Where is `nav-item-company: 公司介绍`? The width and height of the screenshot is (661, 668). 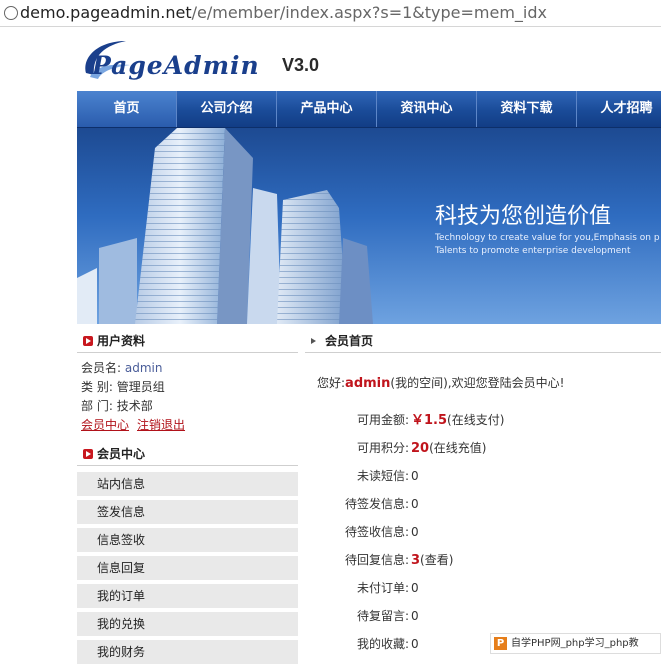 nav-item-company: 公司介绍 is located at coordinates (227, 109).